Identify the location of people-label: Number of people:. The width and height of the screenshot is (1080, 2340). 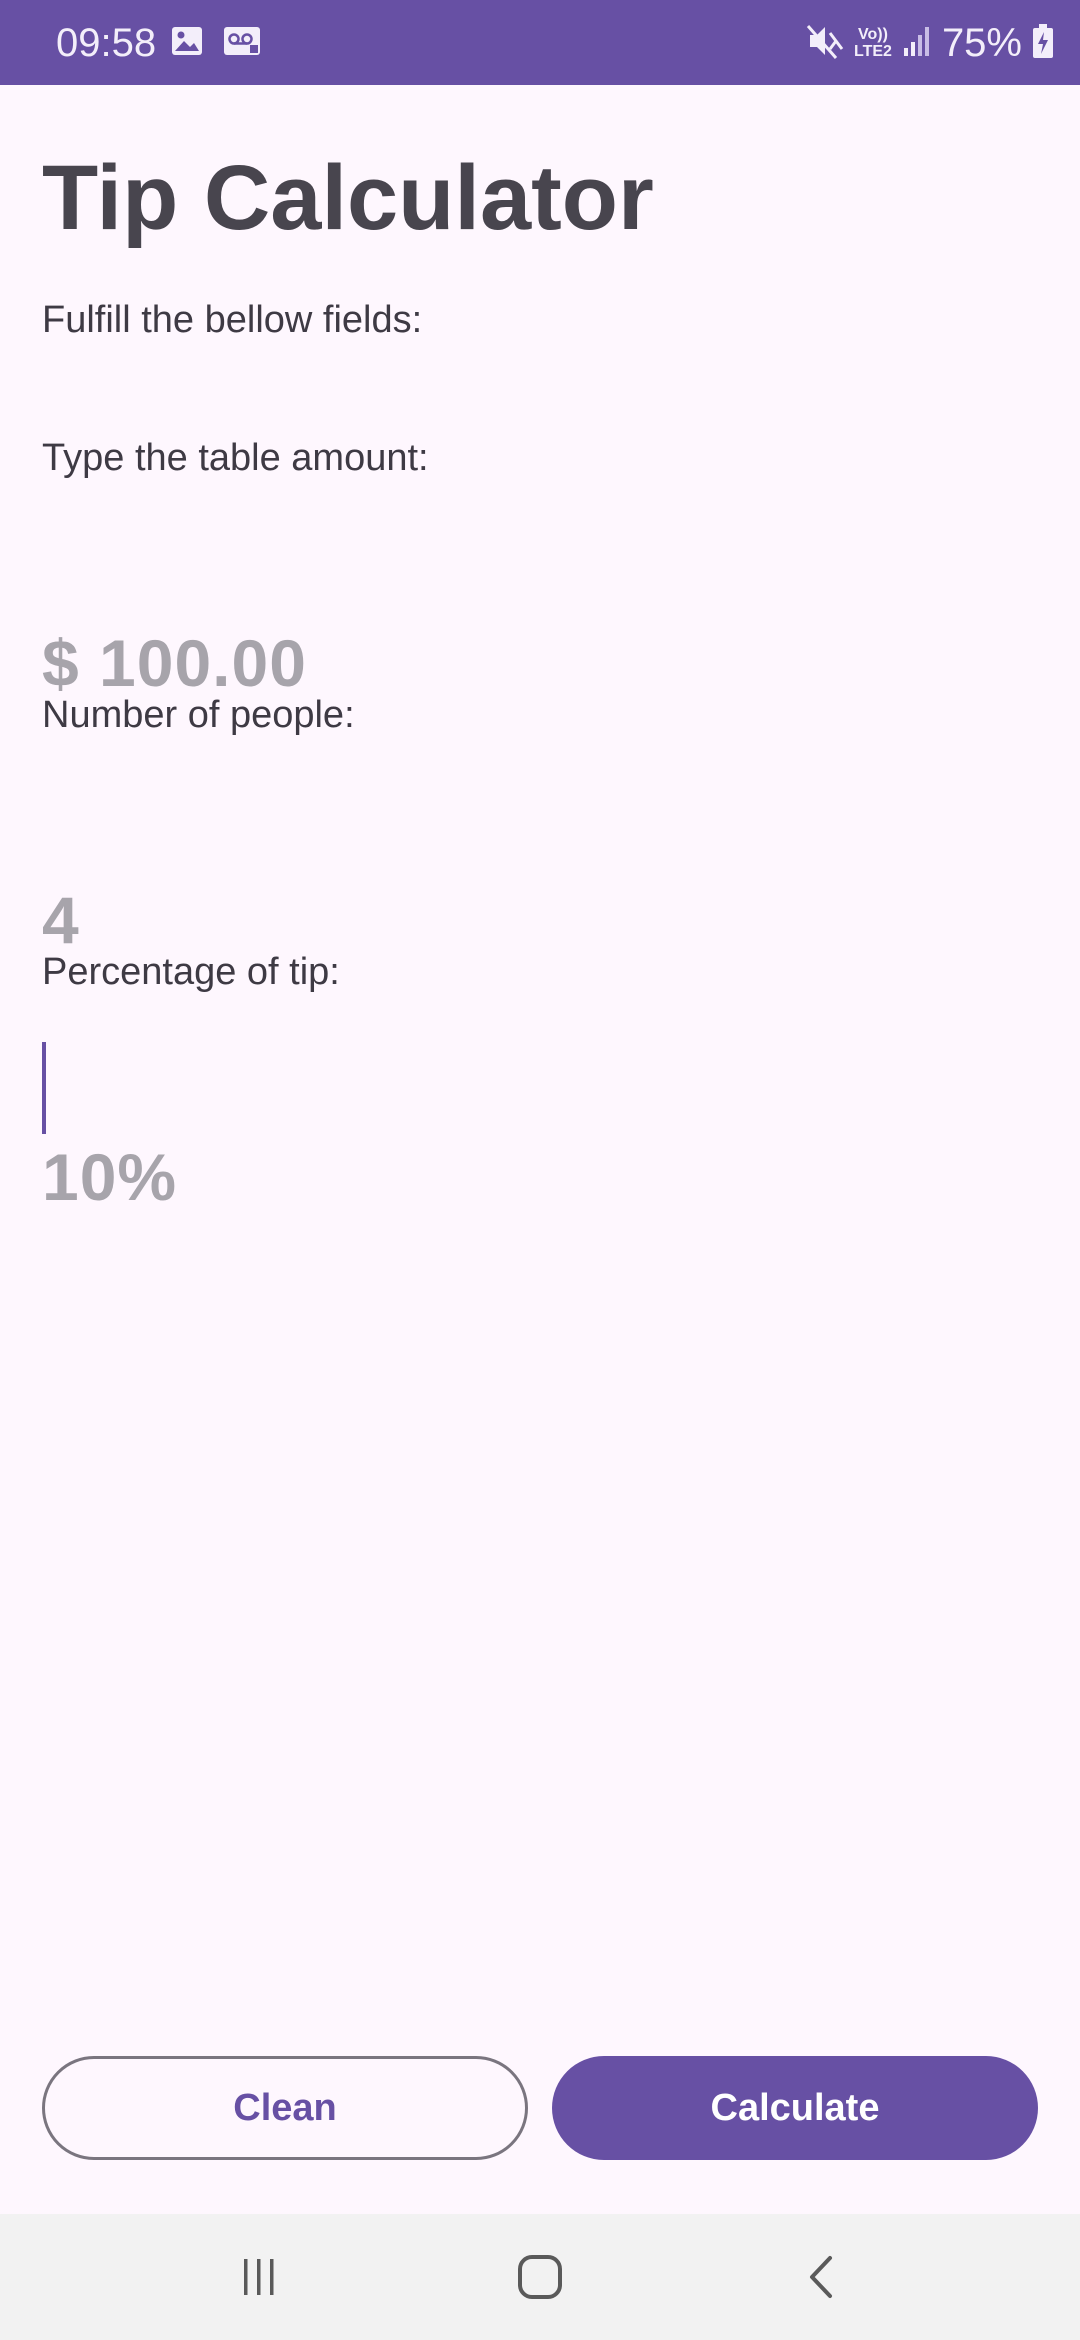
(198, 715).